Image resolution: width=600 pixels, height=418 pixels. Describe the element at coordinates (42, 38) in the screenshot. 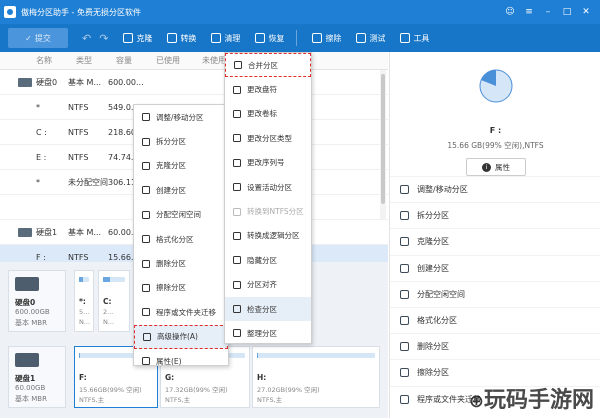

I see `submit-label: 提交` at that location.